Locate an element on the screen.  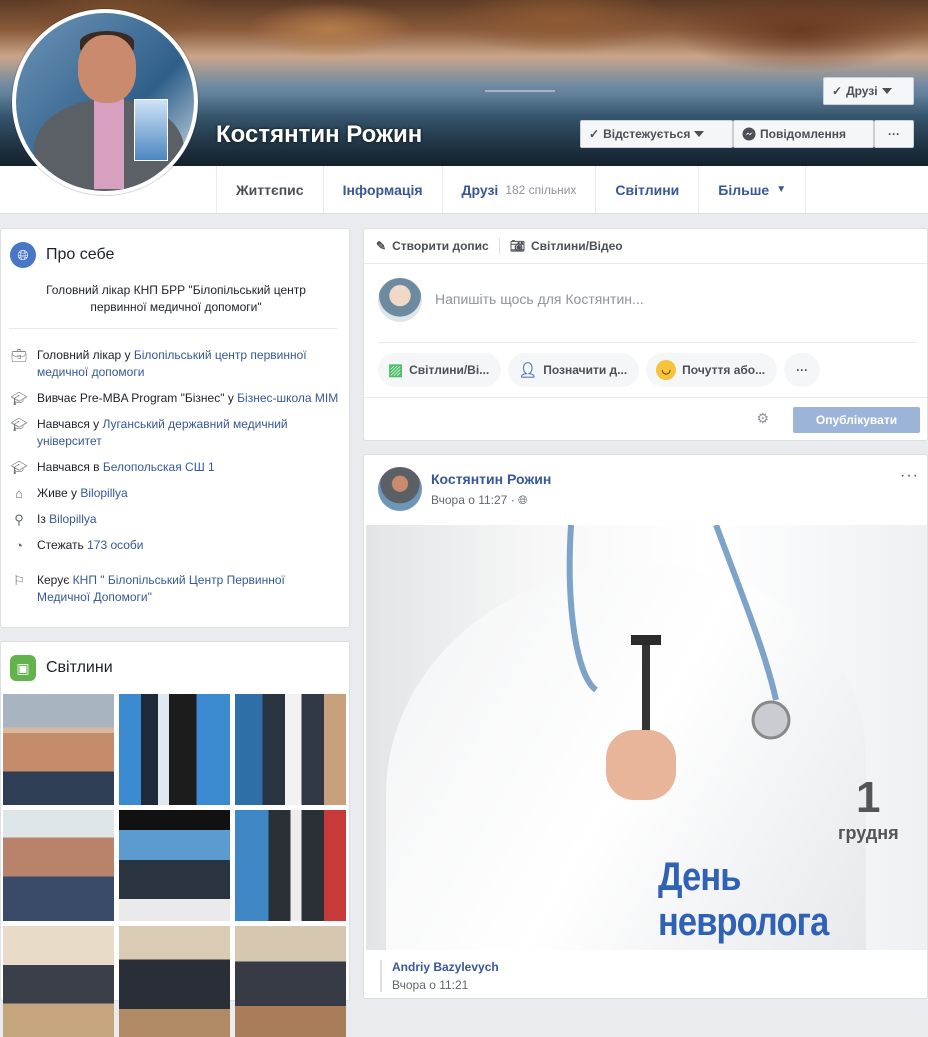
image-day-number: 1 is located at coordinates (868, 797).